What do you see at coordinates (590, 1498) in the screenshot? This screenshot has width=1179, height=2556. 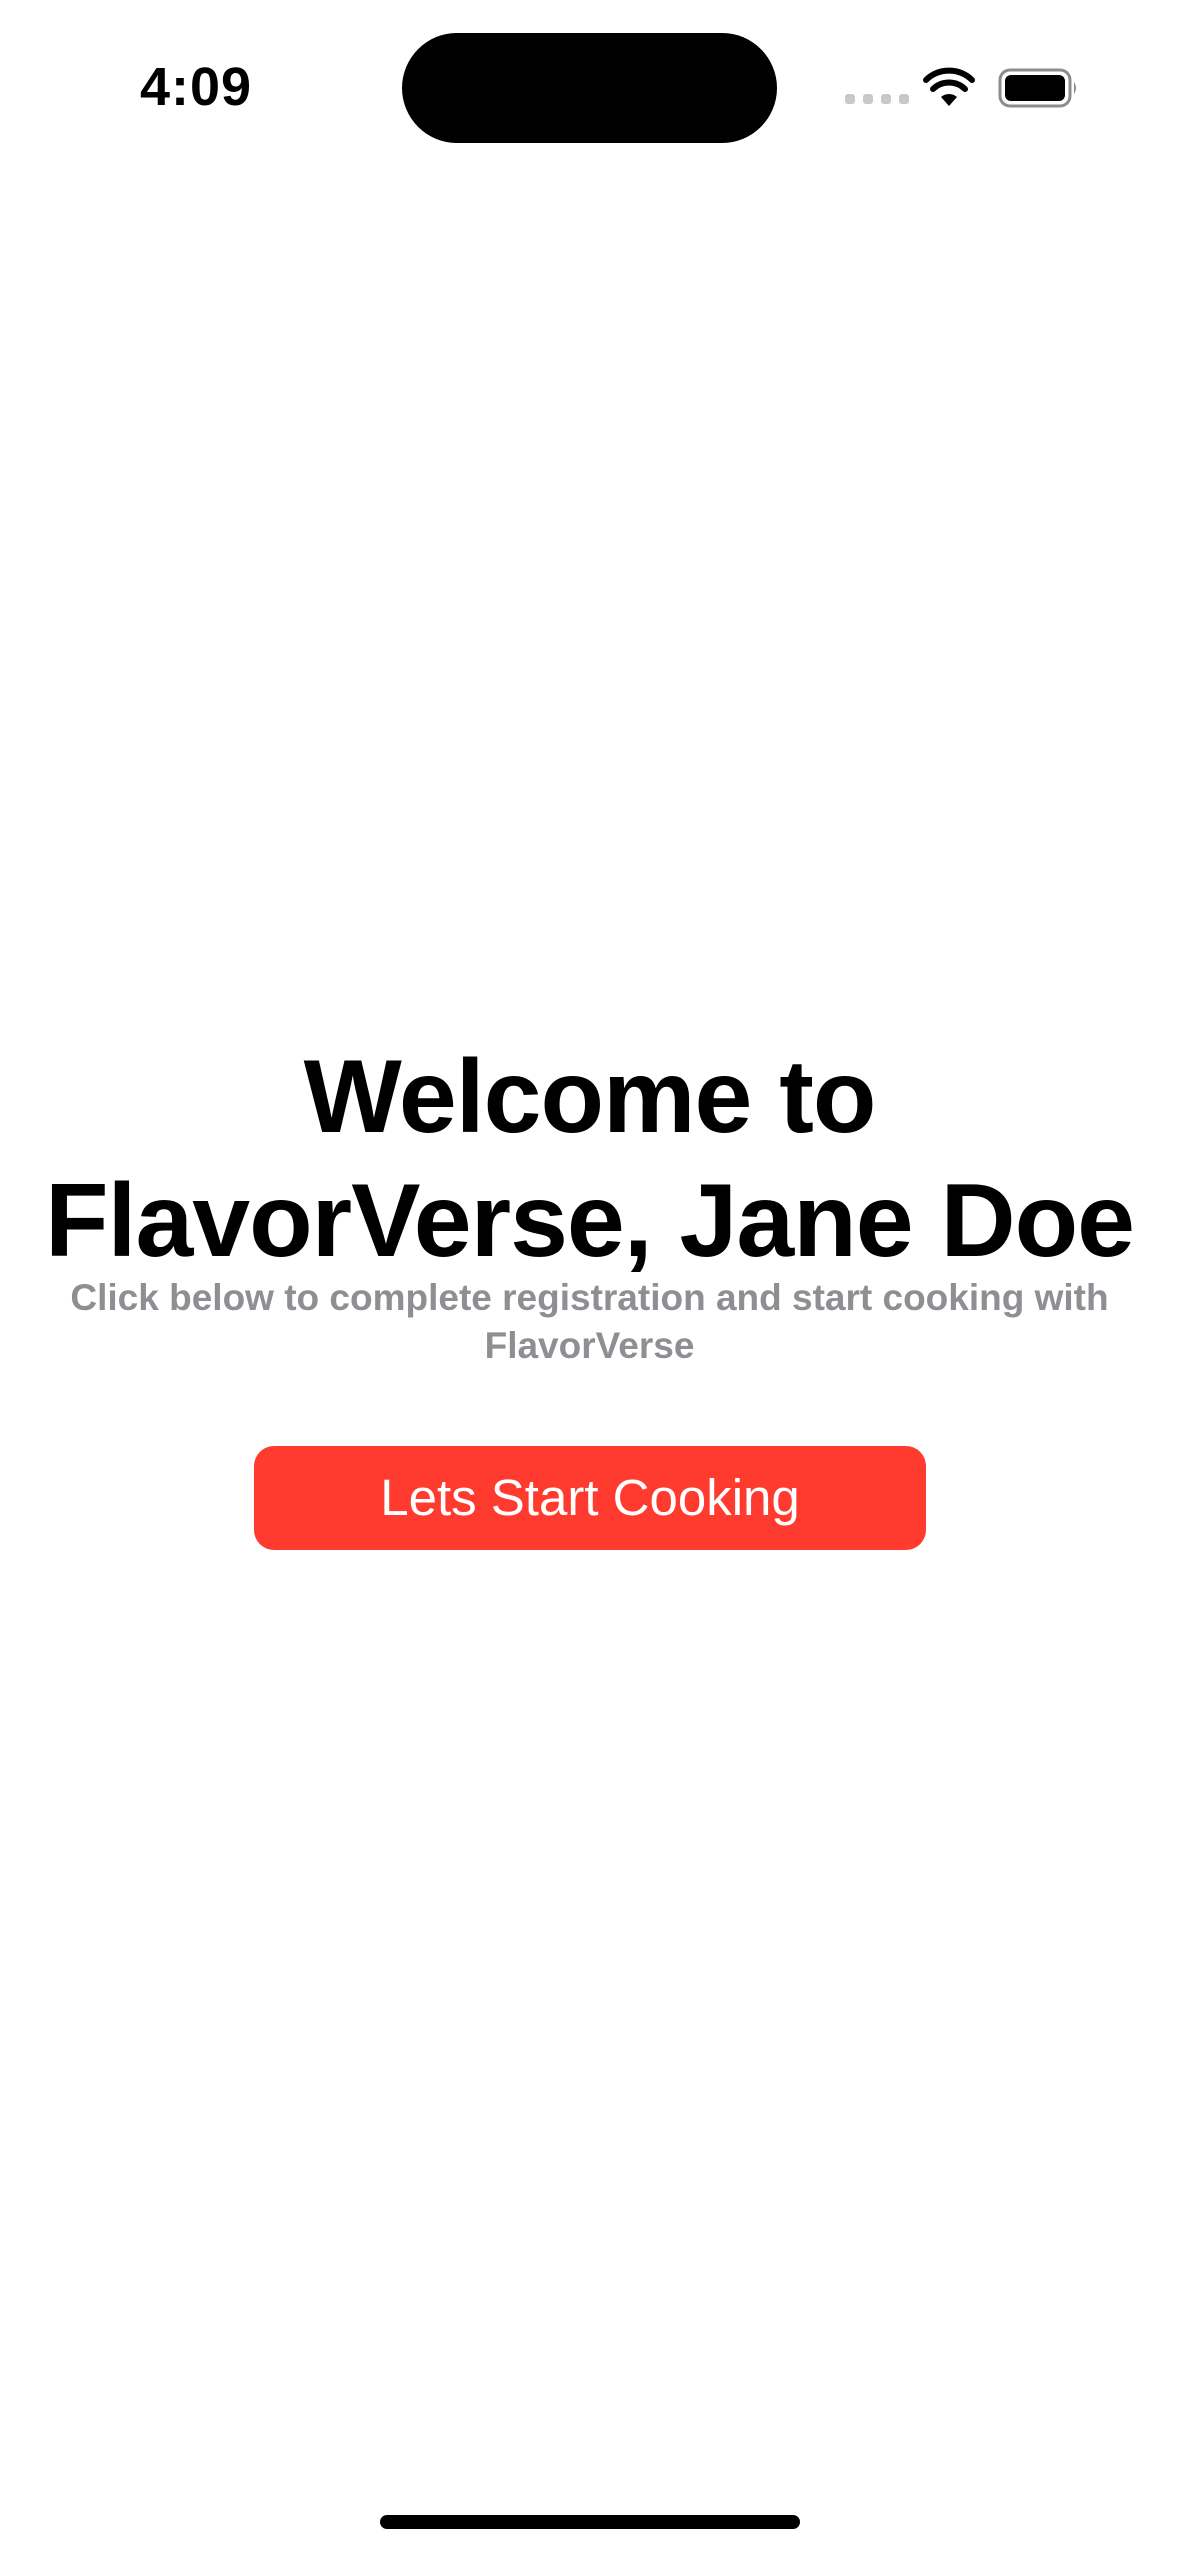 I see `start-cooking-button: Lets Start Cooking` at bounding box center [590, 1498].